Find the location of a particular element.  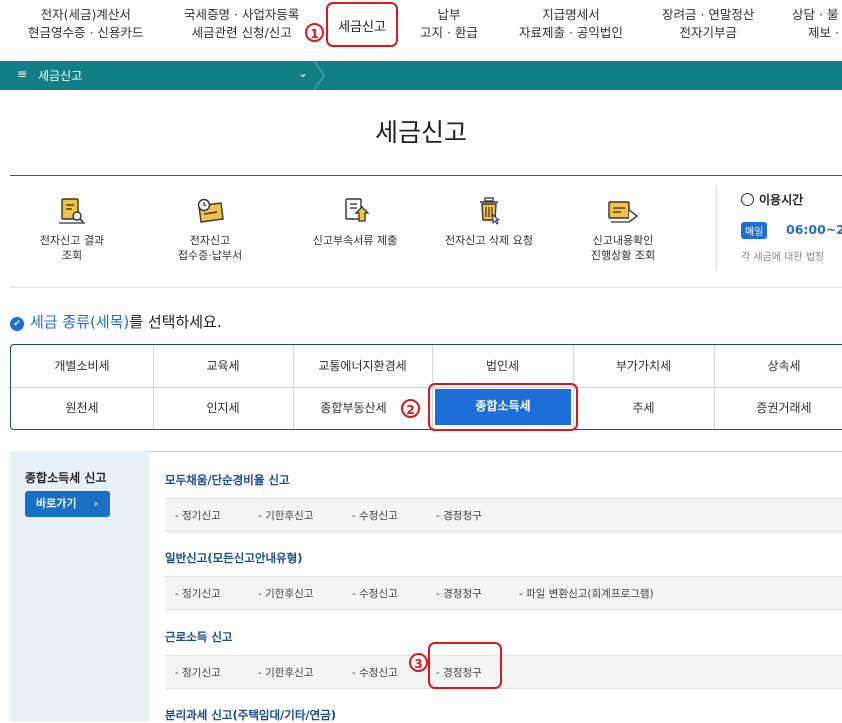

topnav-item-line2: 자료제출 · 공익법인 is located at coordinates (571, 32).